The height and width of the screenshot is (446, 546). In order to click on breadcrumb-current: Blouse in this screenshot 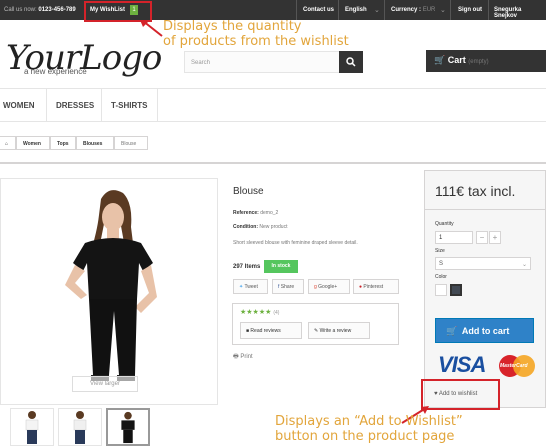, I will do `click(131, 143)`.